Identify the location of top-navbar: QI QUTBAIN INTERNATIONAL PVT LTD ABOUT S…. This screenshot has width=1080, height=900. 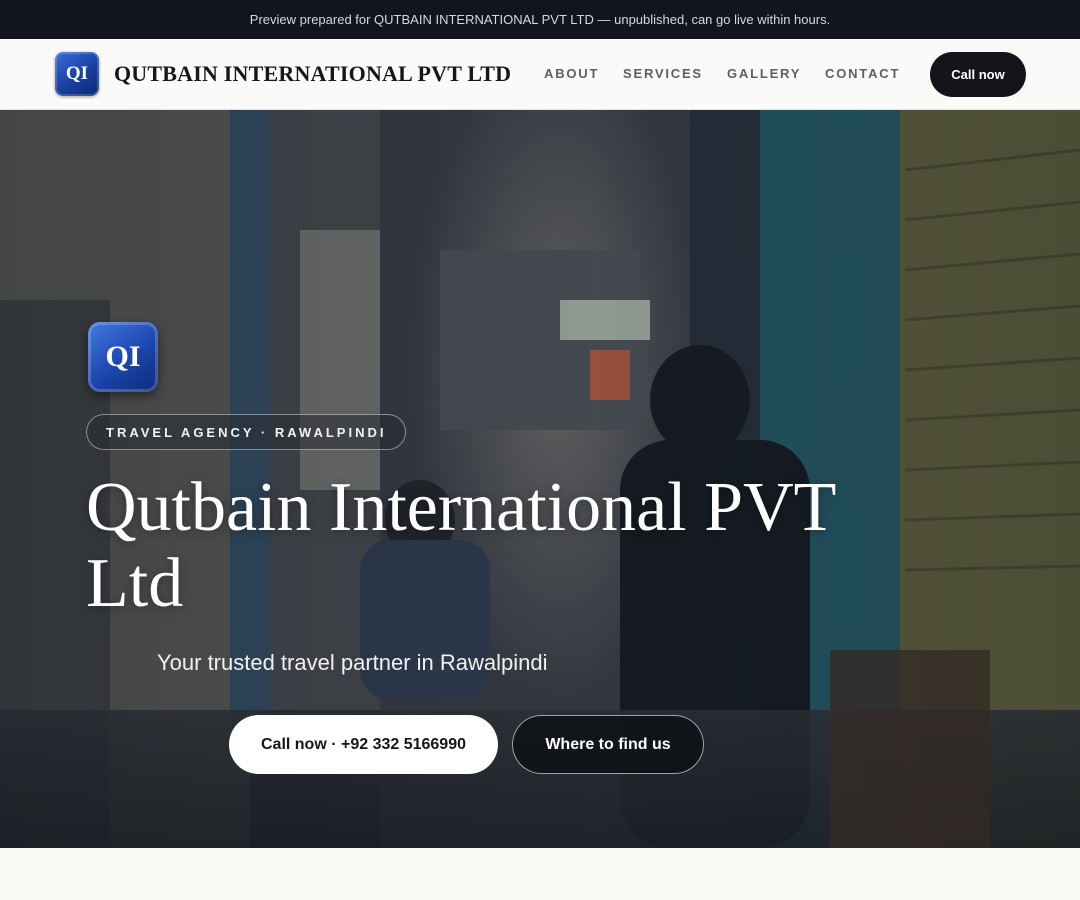
(540, 74).